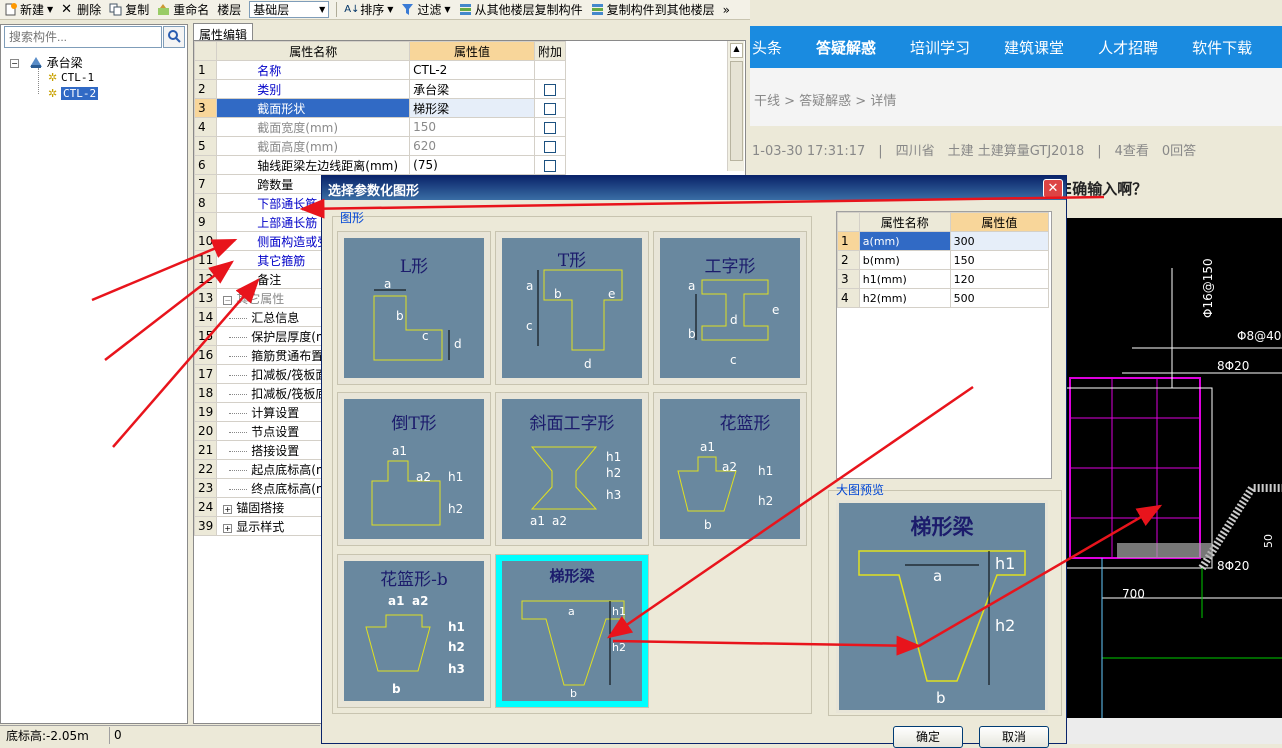 This screenshot has width=1282, height=748. What do you see at coordinates (730, 308) in the screenshot?
I see `shape-tile-i: 工字形 a b c d e` at bounding box center [730, 308].